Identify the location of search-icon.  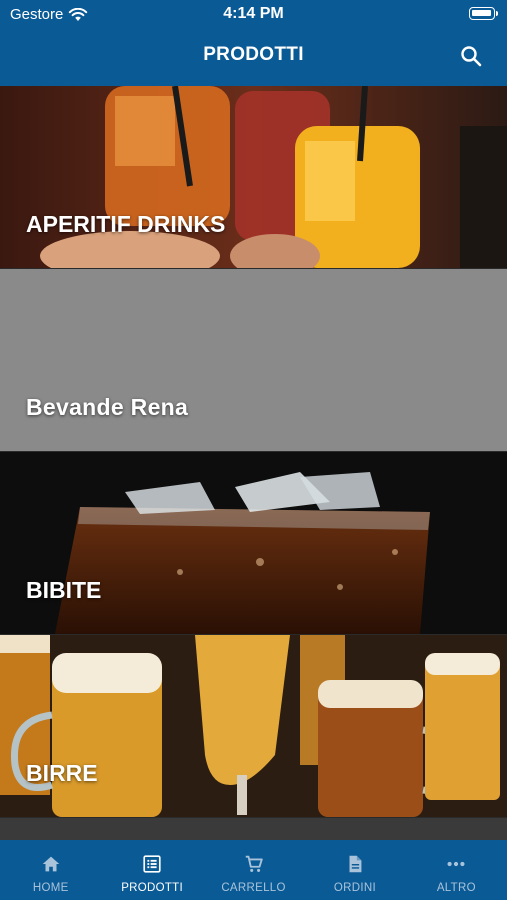
(471, 56).